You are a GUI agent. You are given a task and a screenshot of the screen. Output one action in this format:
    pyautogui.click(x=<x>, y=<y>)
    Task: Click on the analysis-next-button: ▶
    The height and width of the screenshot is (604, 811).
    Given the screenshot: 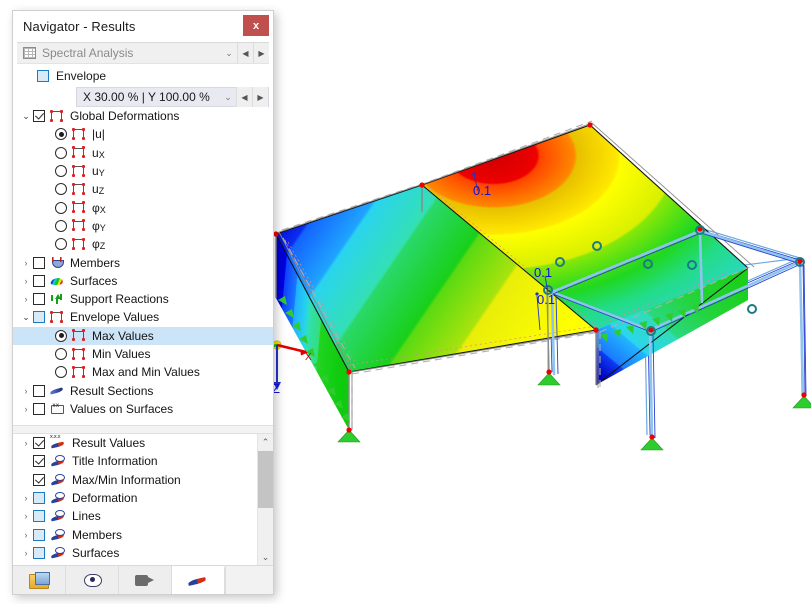 What is the action you would take?
    pyautogui.click(x=261, y=53)
    